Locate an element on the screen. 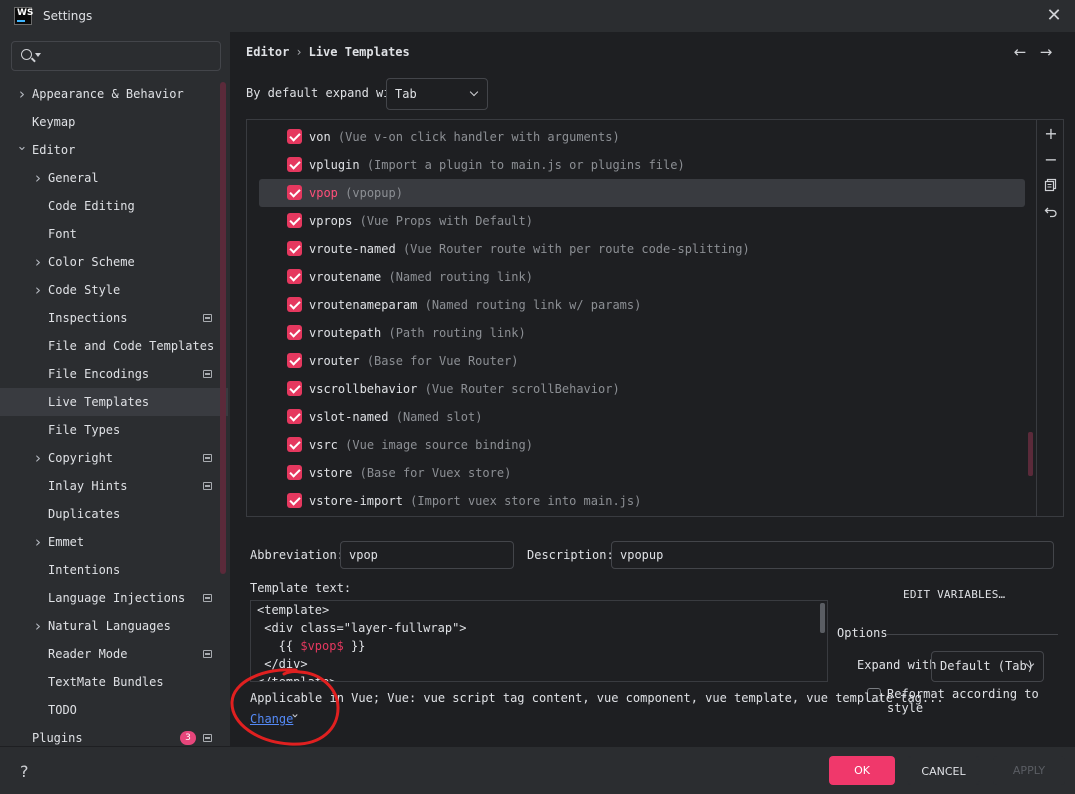  template-row: vpop (vpopup) is located at coordinates (642, 193).